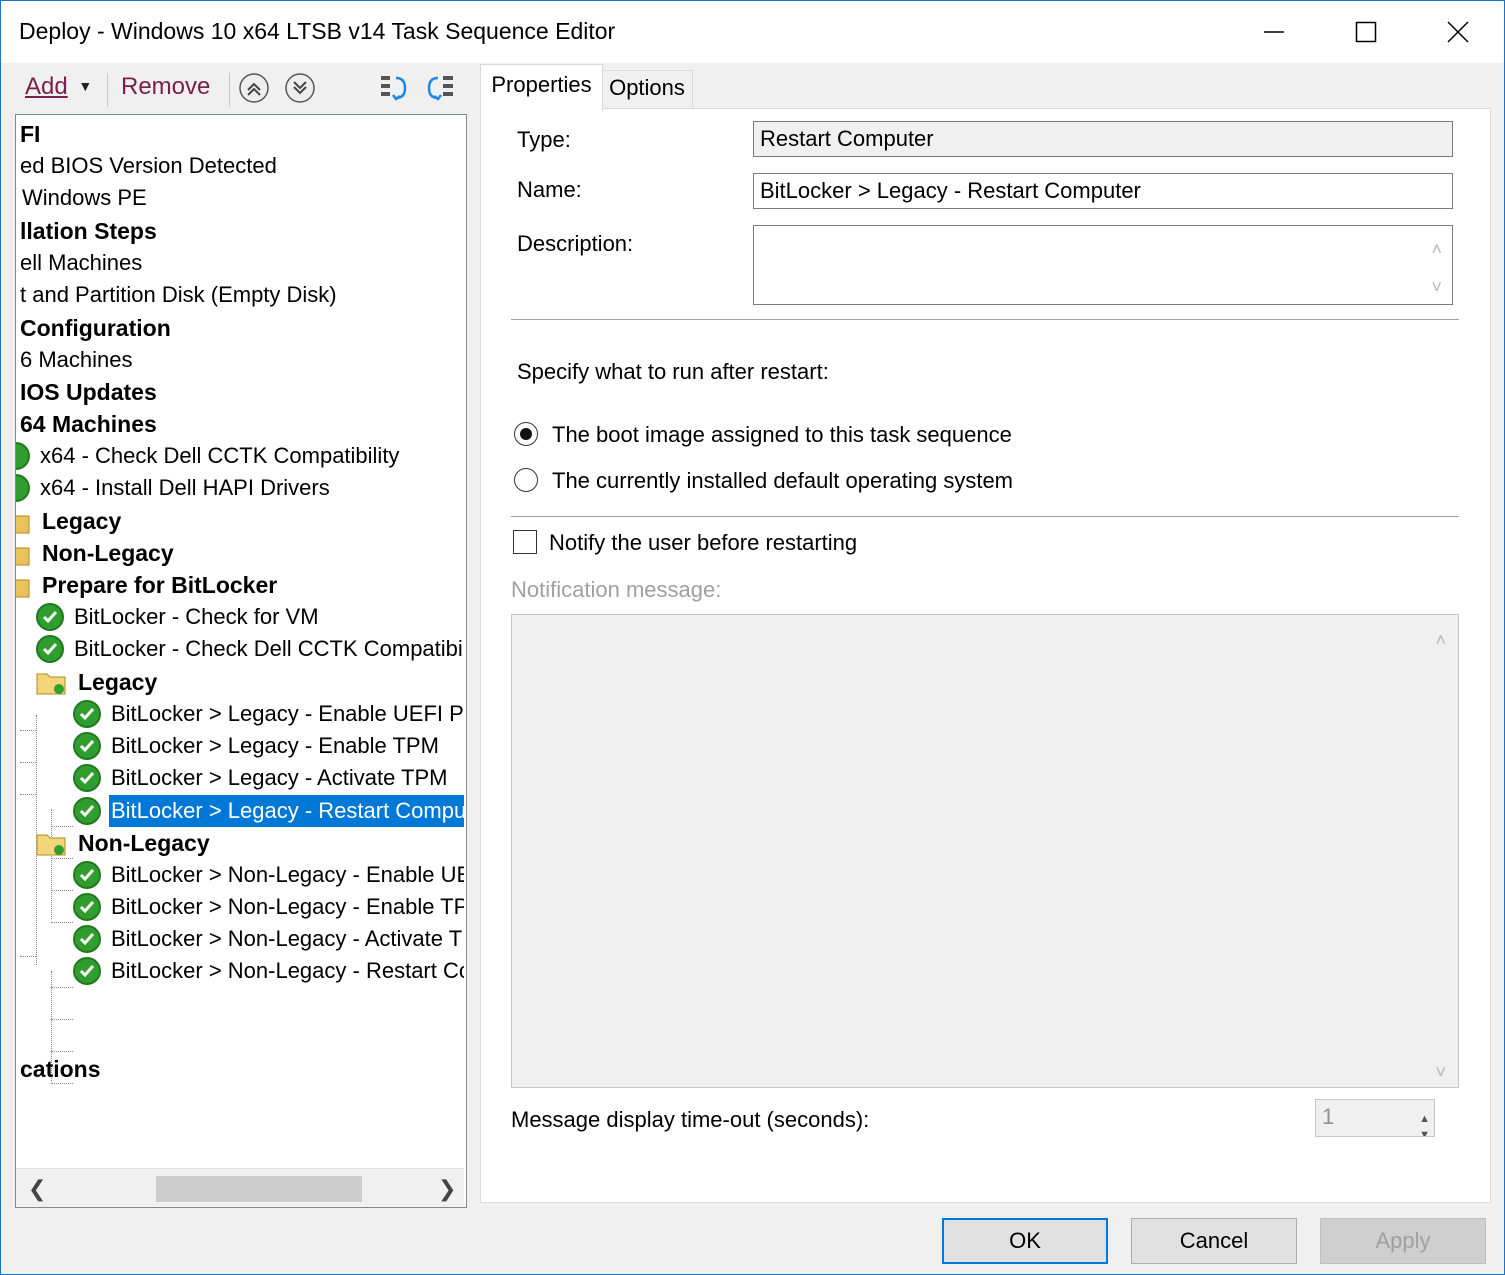  Describe the element at coordinates (58, 87) in the screenshot. I see `add-menu-button: Add ▼` at that location.